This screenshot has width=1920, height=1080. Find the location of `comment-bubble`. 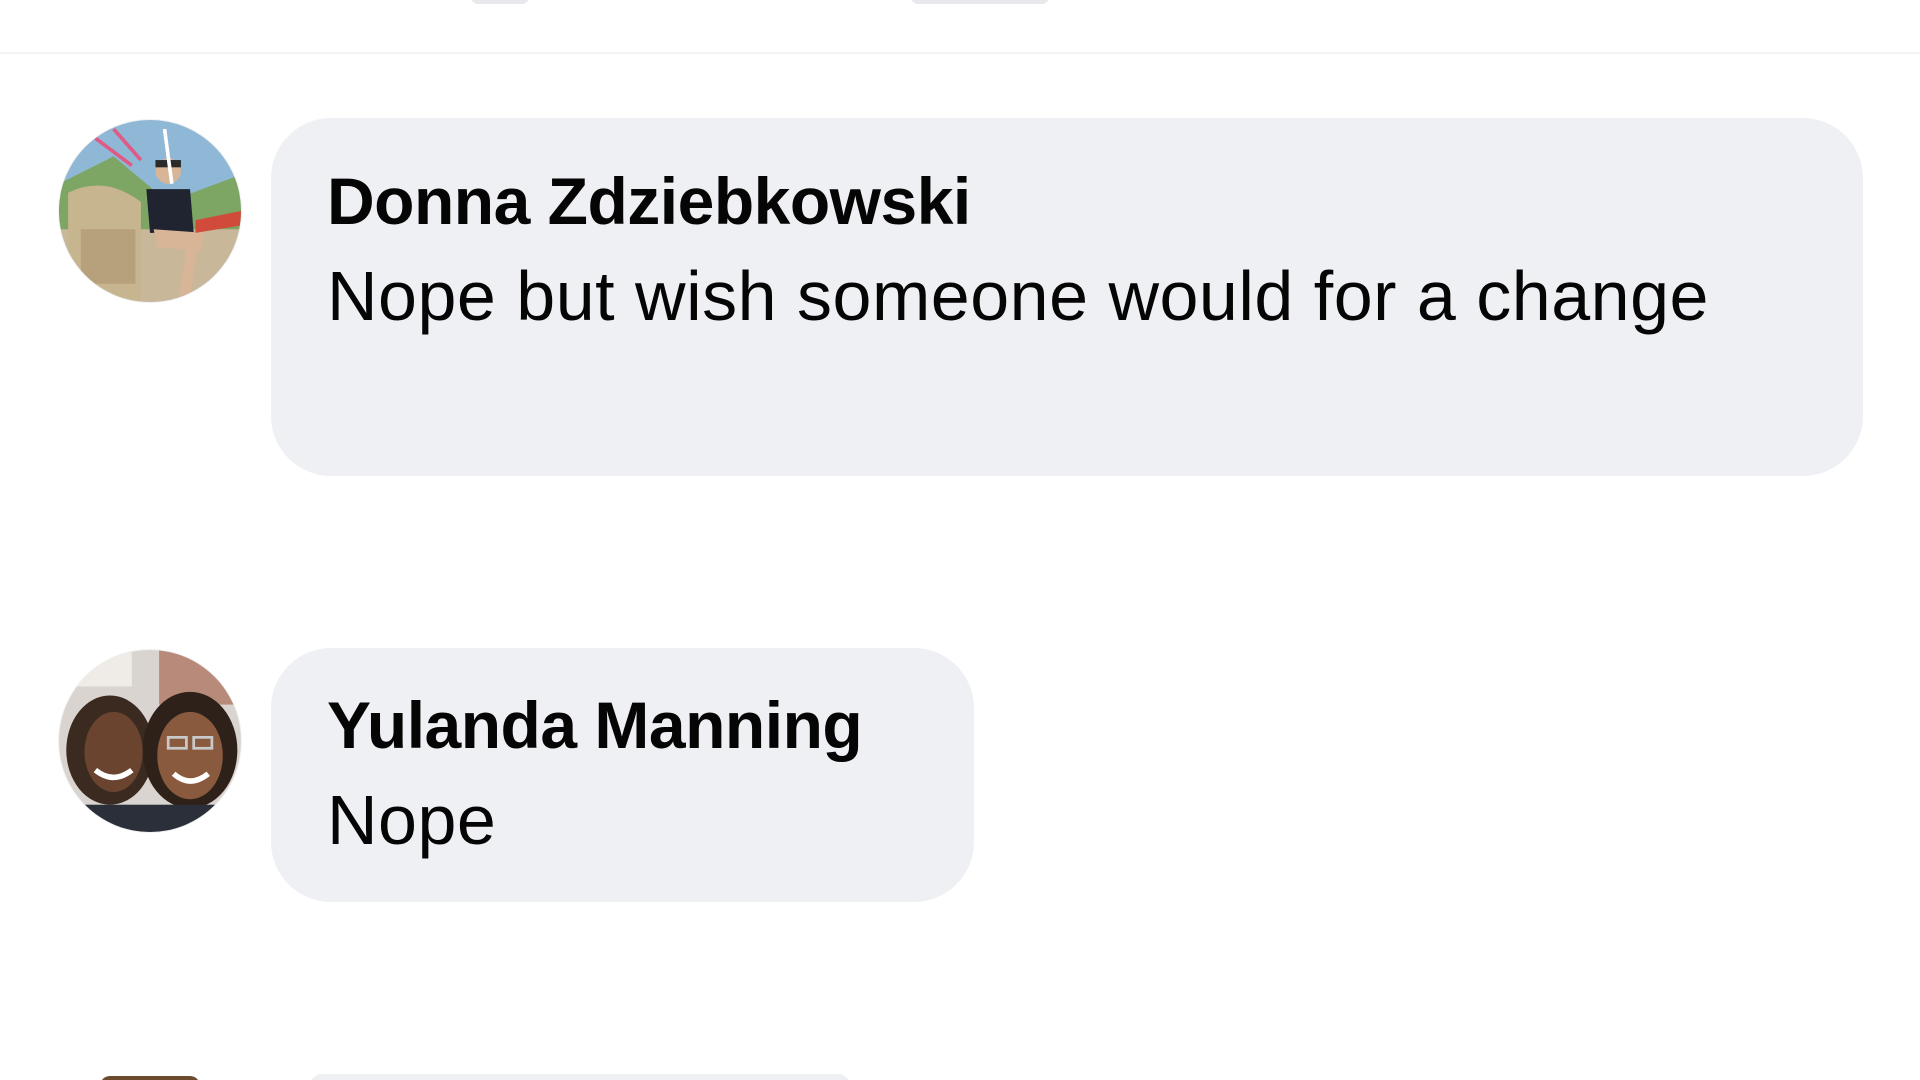

comment-bubble is located at coordinates (580, 1077).